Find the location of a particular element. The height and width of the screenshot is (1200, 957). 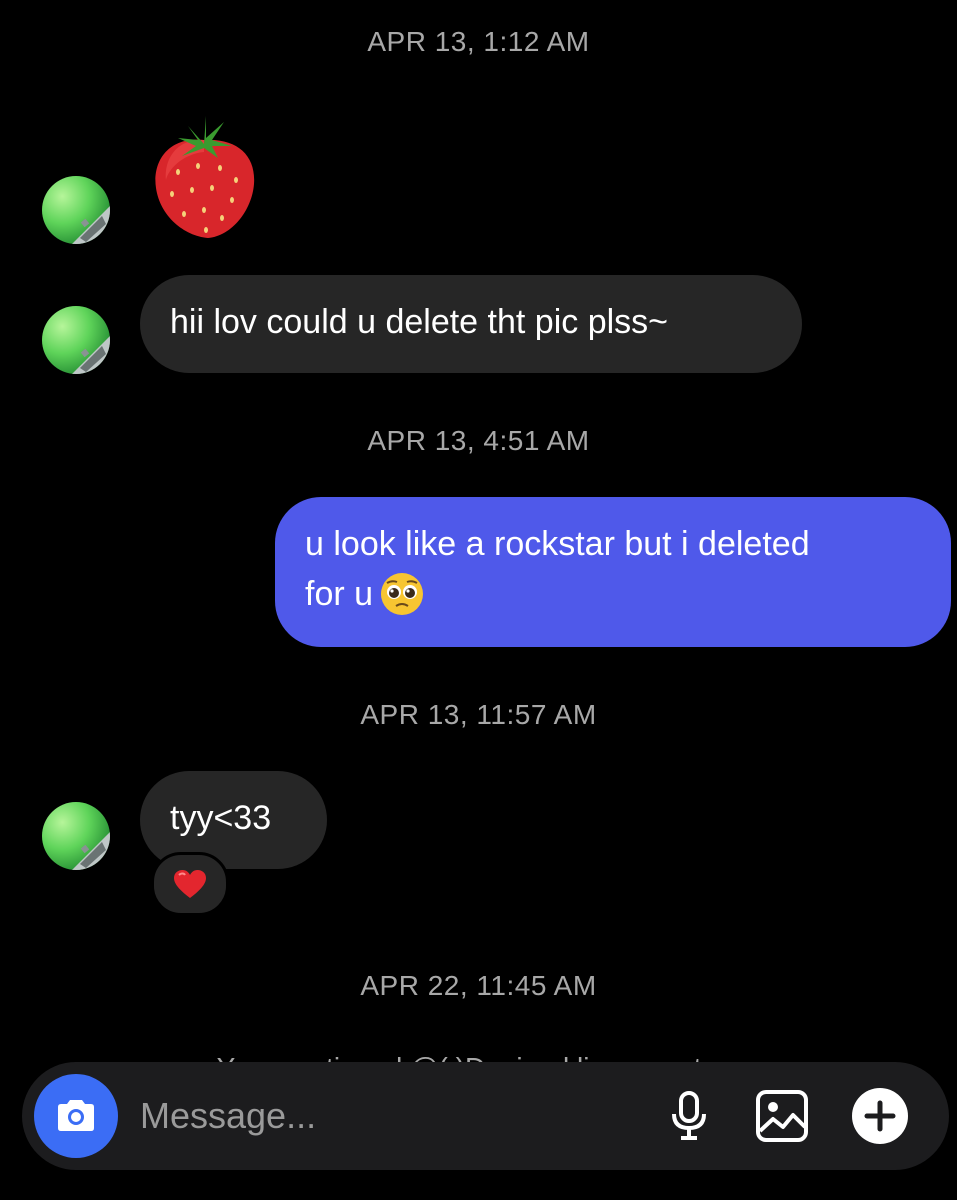

gallery-button is located at coordinates (782, 1116).